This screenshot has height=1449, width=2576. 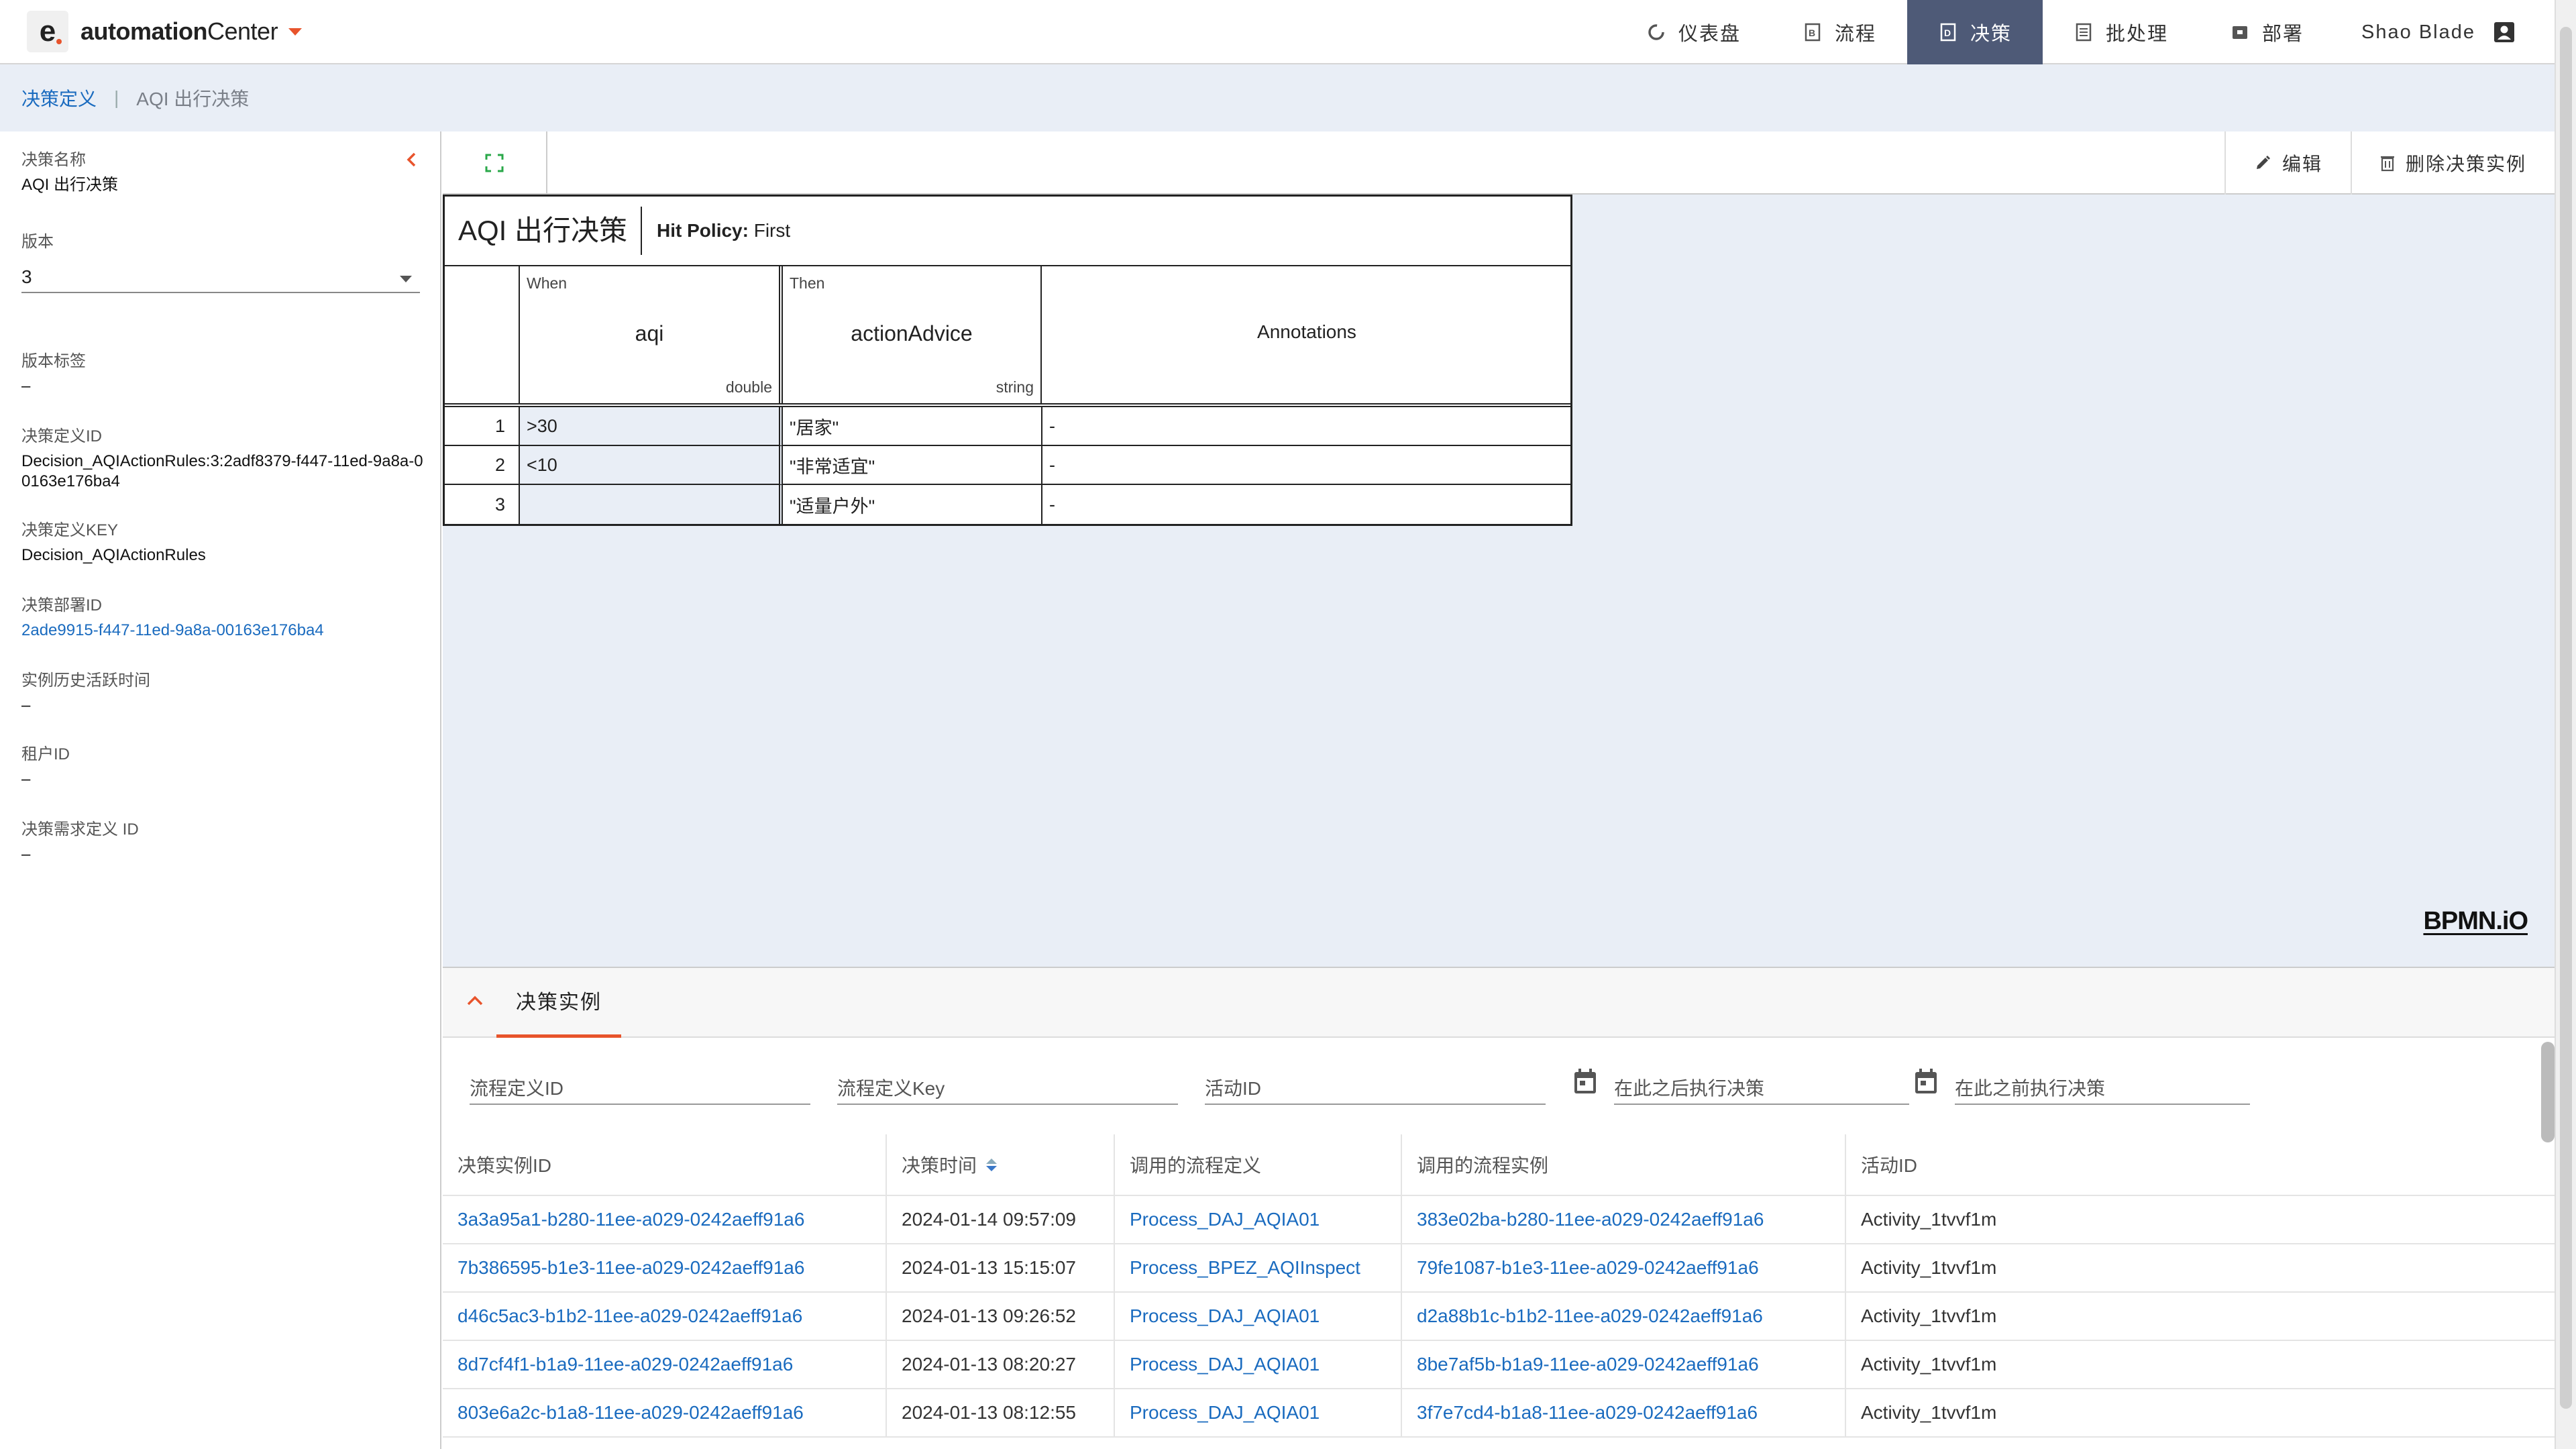 What do you see at coordinates (1258, 1267) in the screenshot?
I see `process-definition-link: Process_BPEZ_AQIInspect` at bounding box center [1258, 1267].